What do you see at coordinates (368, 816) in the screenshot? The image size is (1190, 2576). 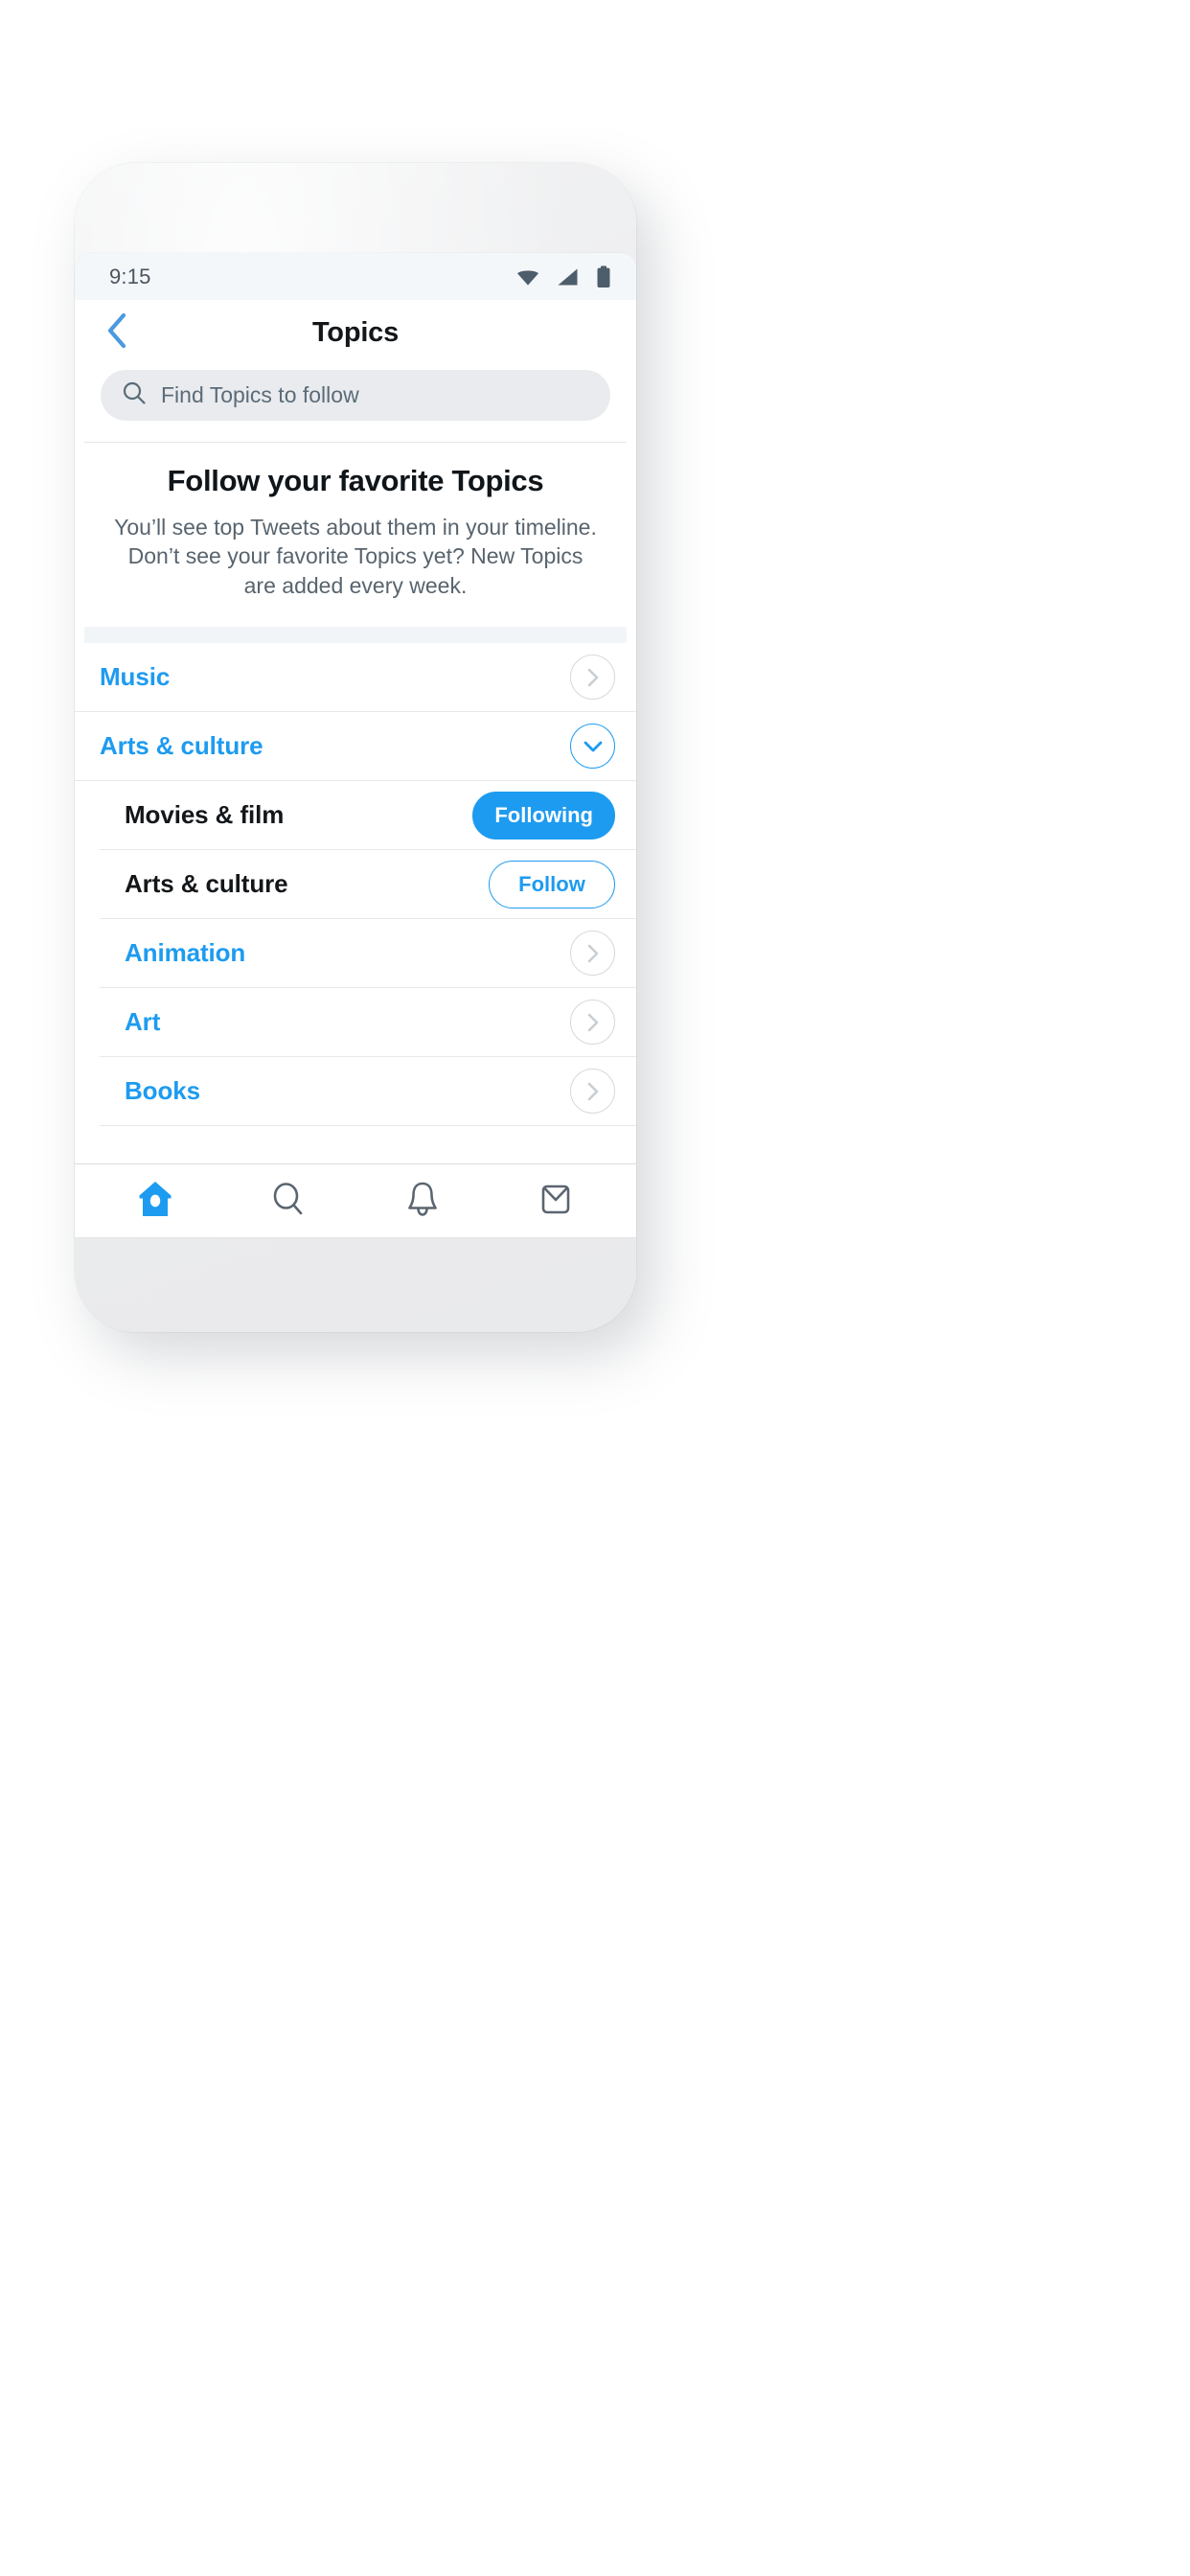 I see `topic-row-movies-film: Movies & film Following` at bounding box center [368, 816].